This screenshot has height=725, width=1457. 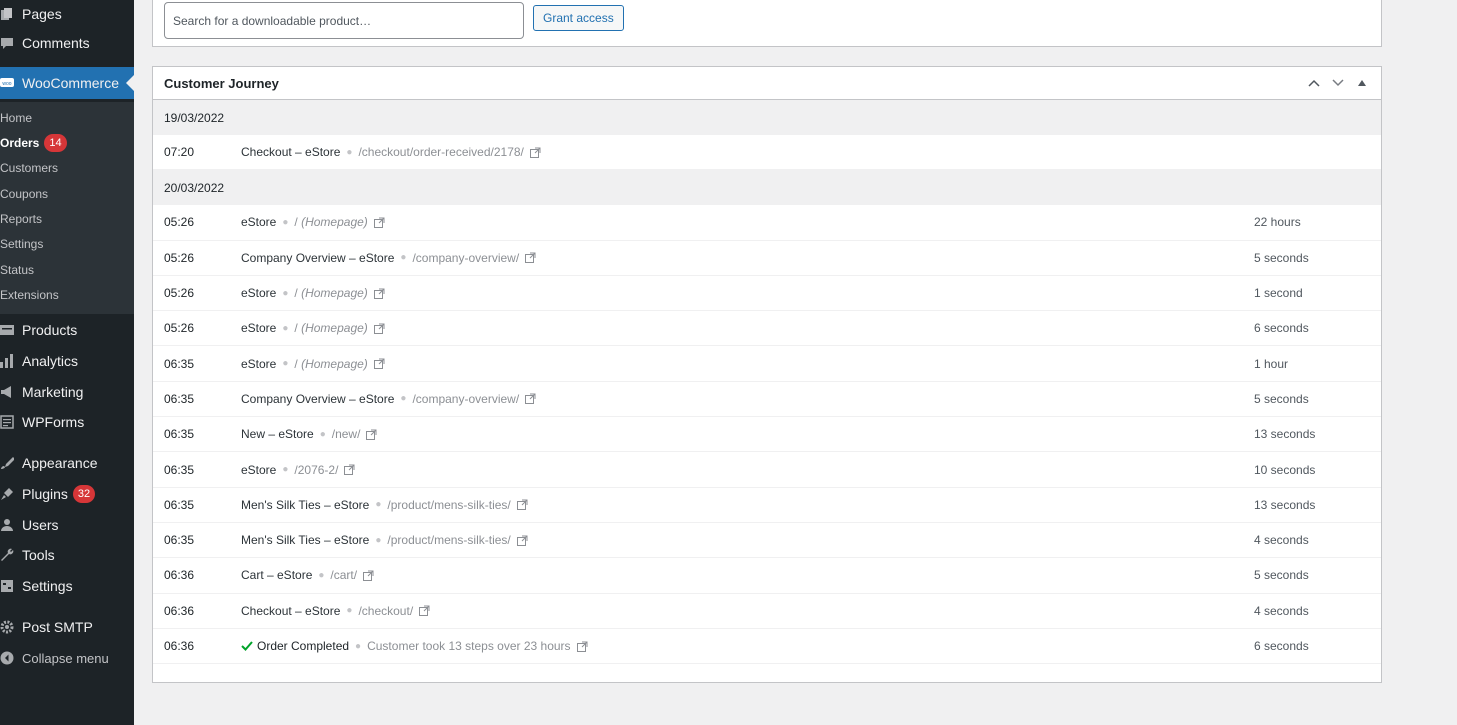 I want to click on menu-item-label: Collapse menu, so click(x=65, y=658).